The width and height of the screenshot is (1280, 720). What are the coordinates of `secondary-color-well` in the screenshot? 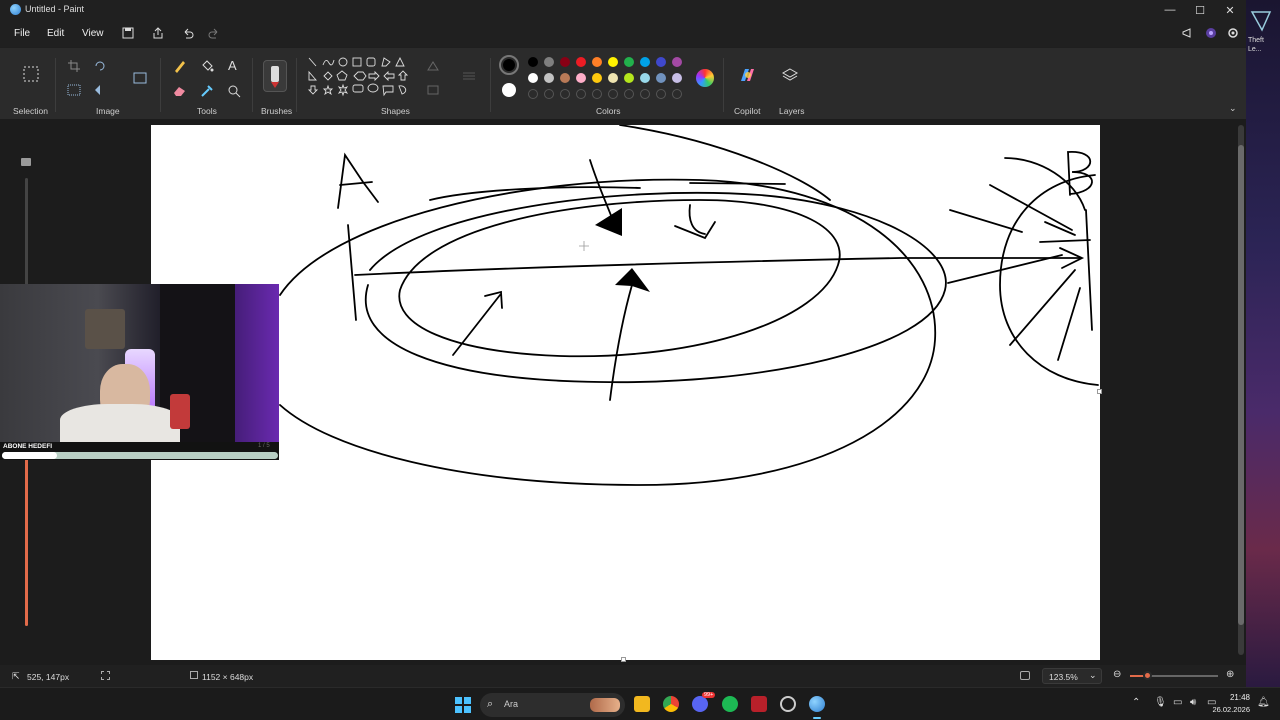 It's located at (509, 90).